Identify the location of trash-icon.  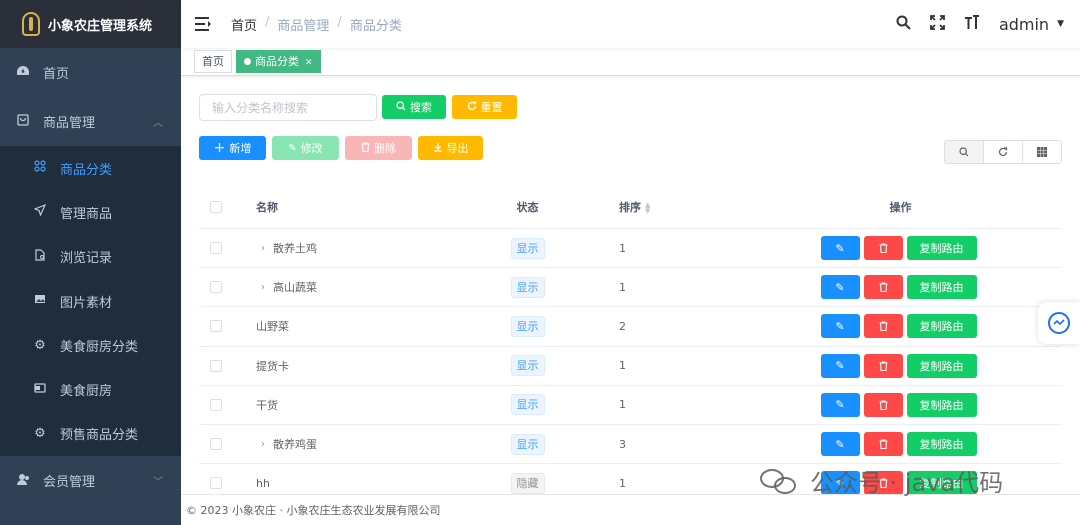
(883, 444).